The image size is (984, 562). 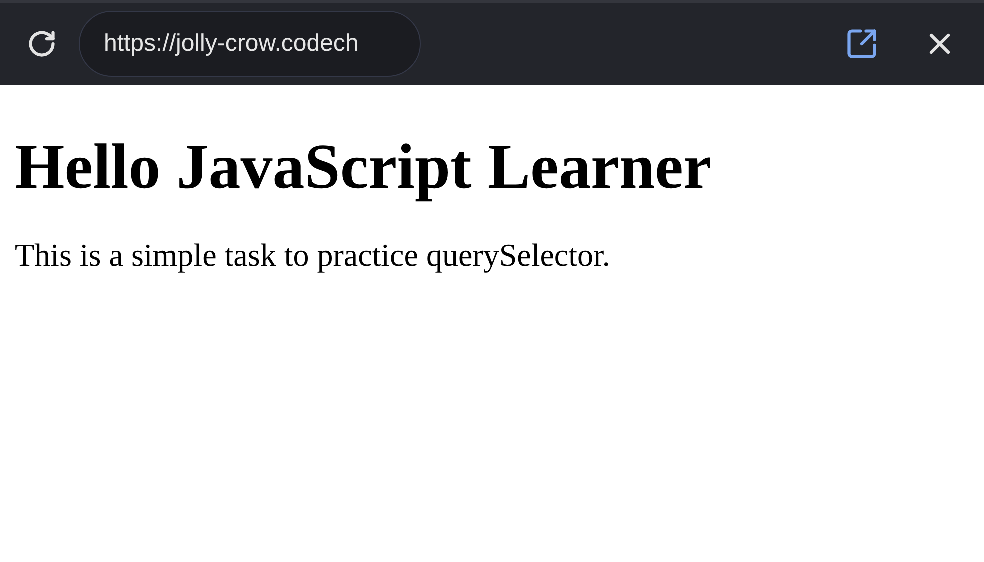 I want to click on reload-icon, so click(x=42, y=44).